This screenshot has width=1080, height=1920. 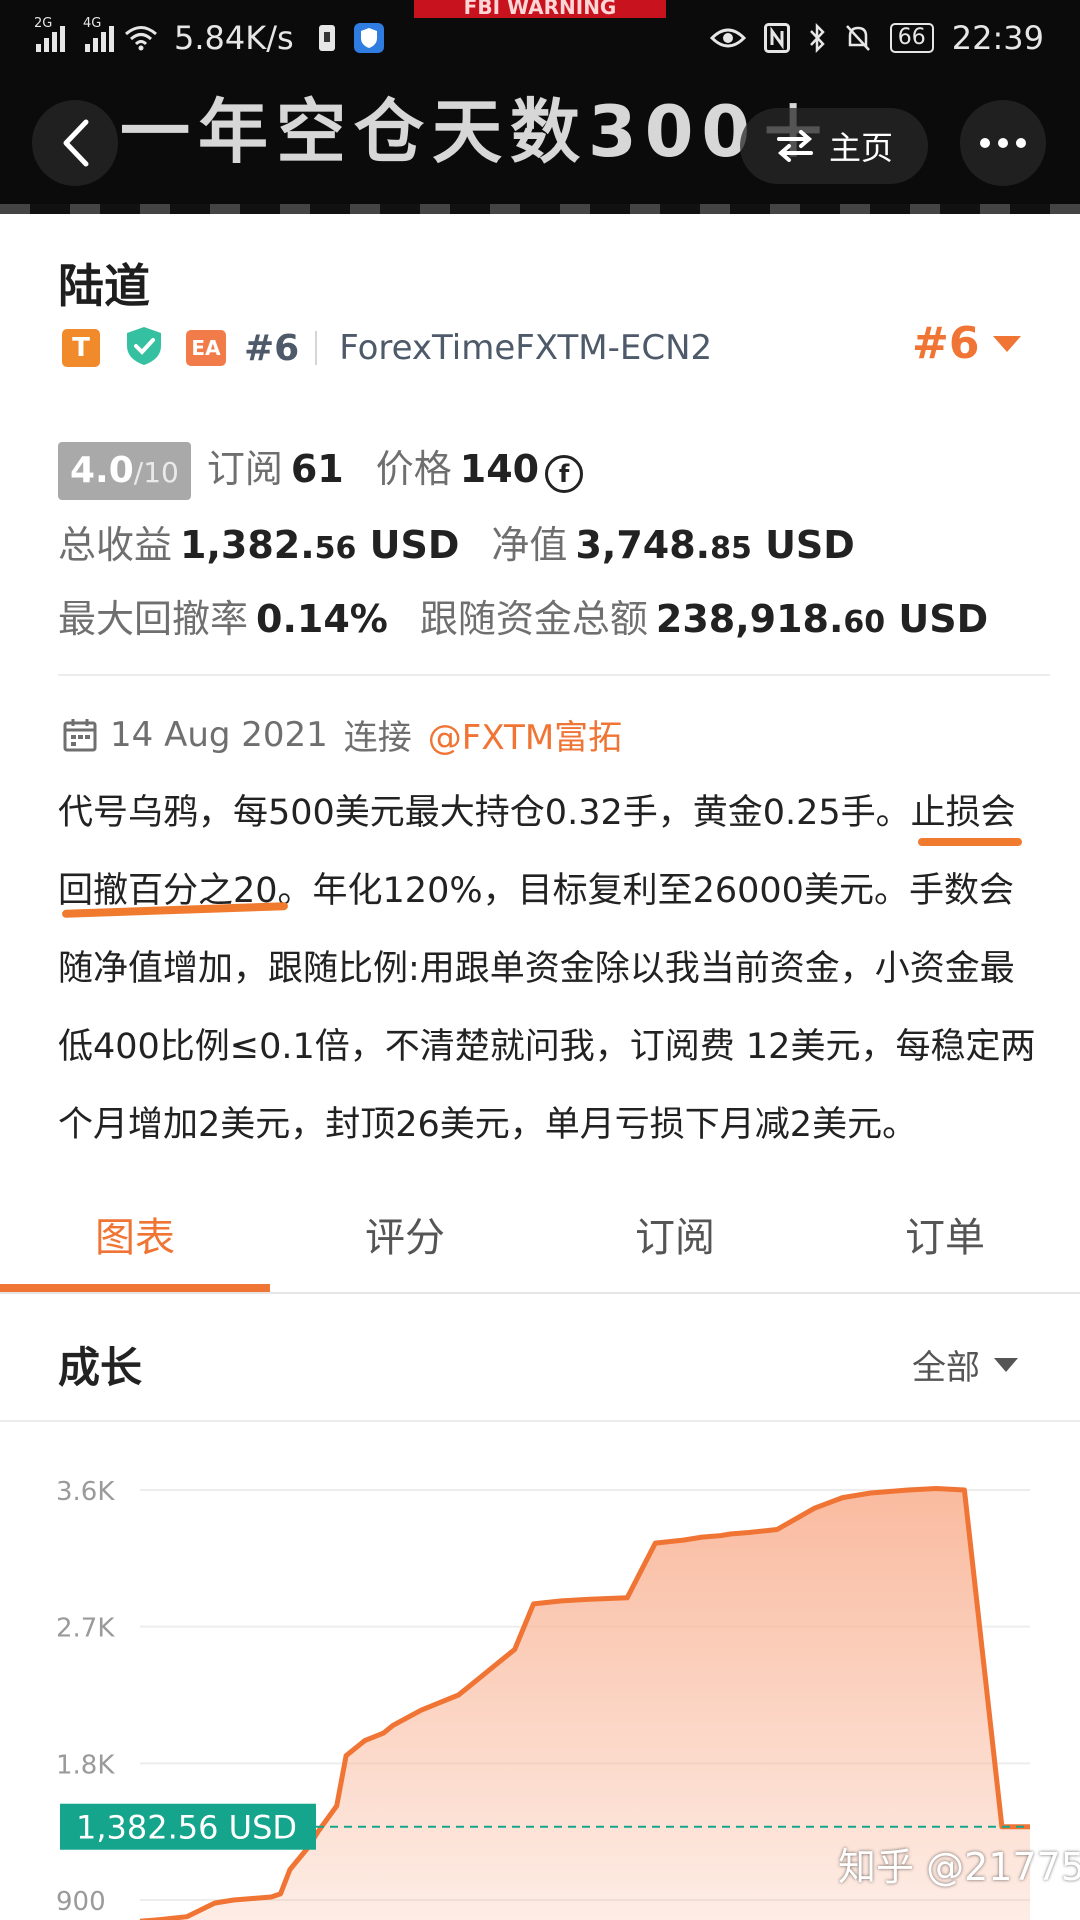 I want to click on rank-label: #6, so click(x=272, y=348).